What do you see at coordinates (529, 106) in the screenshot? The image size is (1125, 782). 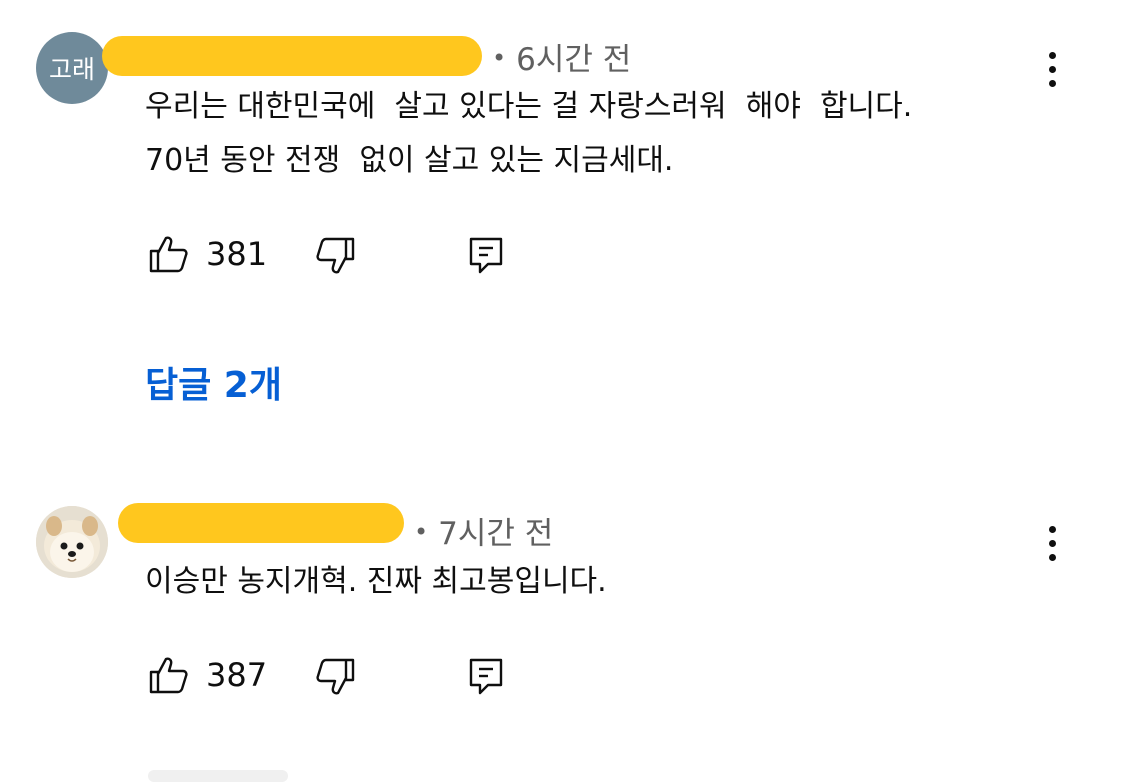 I see `comment-text-line-1: 우리는 대한민국에 살고 있다는 걸 자랑스러워 해야 합니다.` at bounding box center [529, 106].